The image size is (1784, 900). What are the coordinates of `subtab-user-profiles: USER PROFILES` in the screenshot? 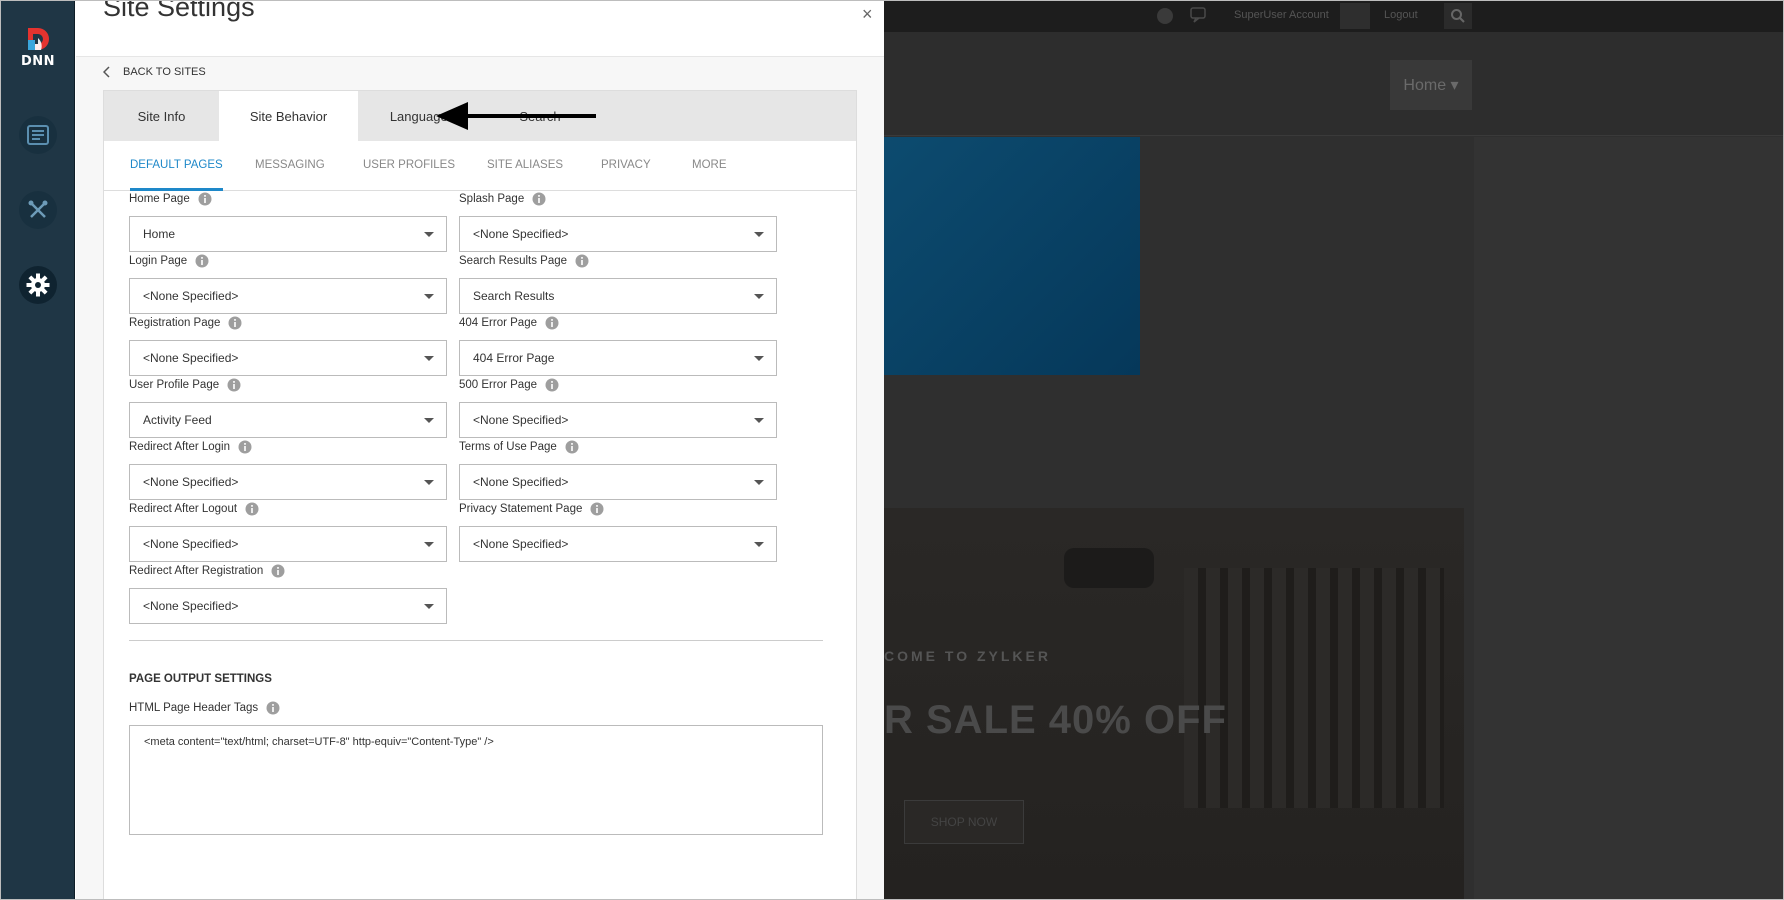 It's located at (409, 175).